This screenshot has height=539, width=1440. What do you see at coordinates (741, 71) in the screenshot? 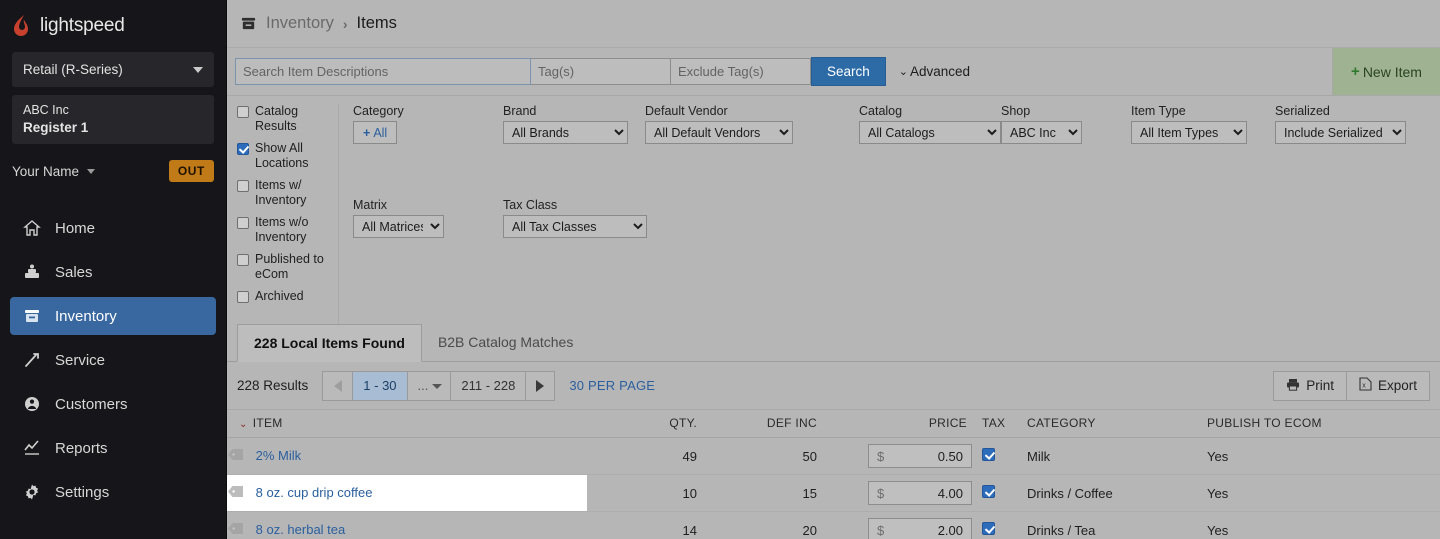
I see `exclude-tags-input` at bounding box center [741, 71].